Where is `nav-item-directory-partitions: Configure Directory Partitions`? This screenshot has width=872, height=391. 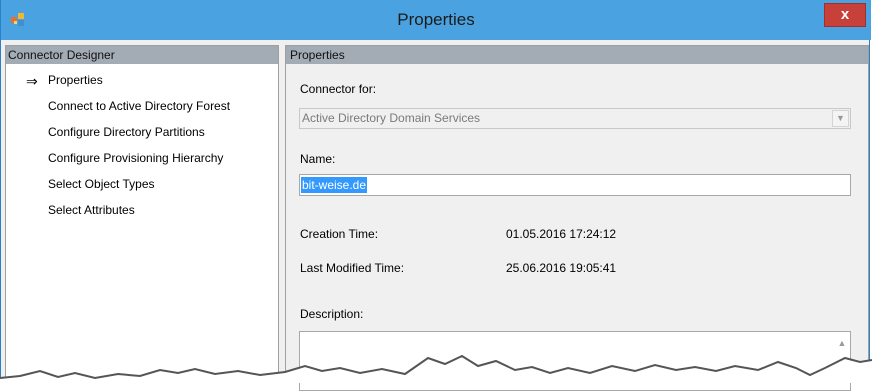
nav-item-directory-partitions: Configure Directory Partitions is located at coordinates (126, 132).